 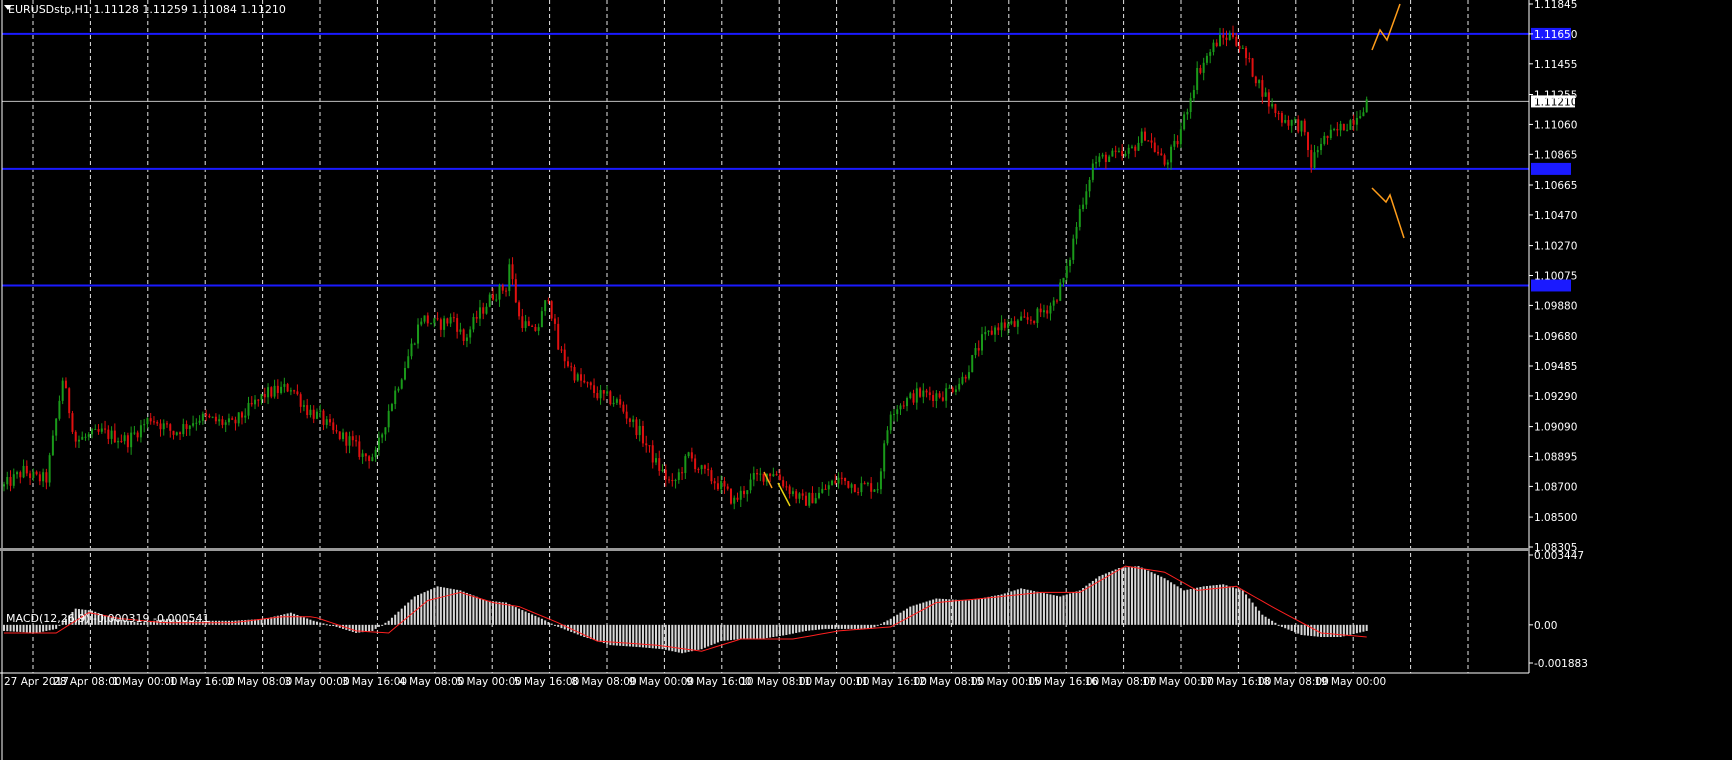 I want to click on price-axis-label: 1.08500, so click(x=1555, y=518).